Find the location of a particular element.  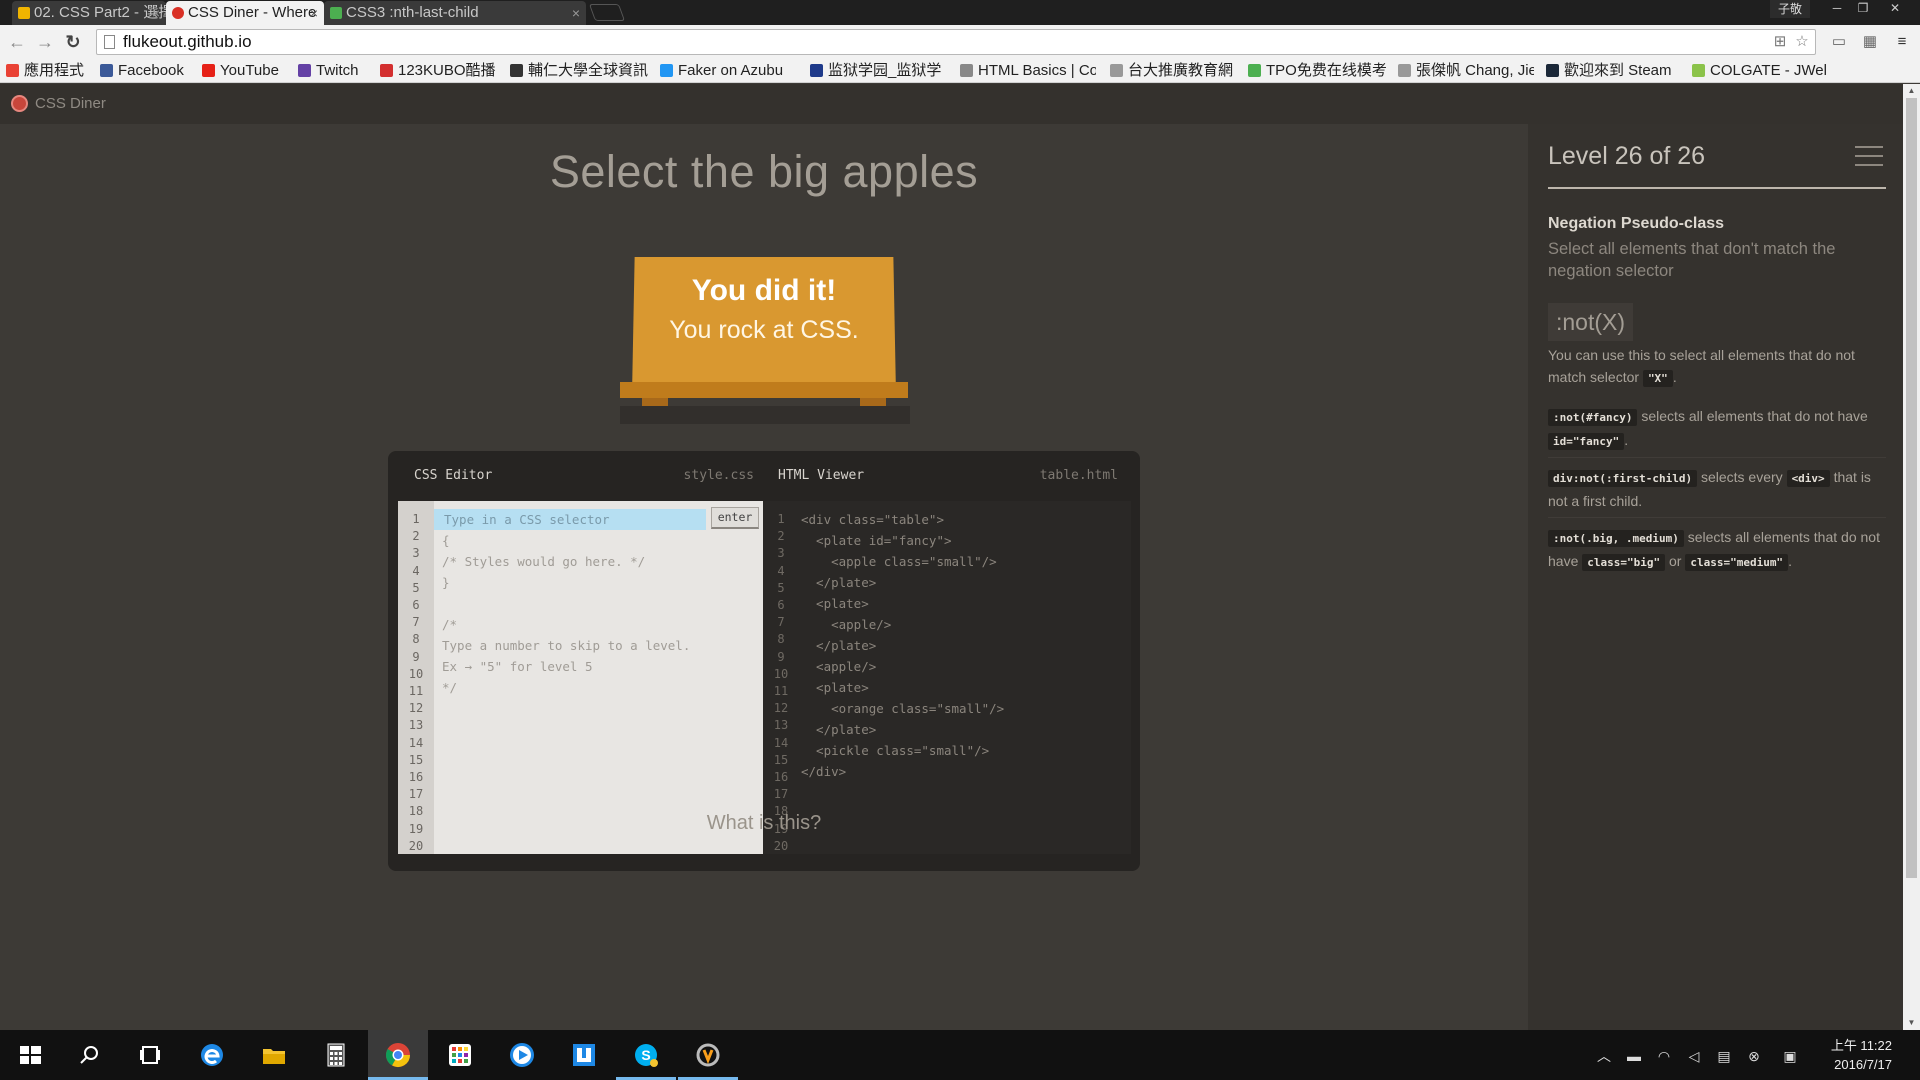

css-selector-input is located at coordinates (572, 519).